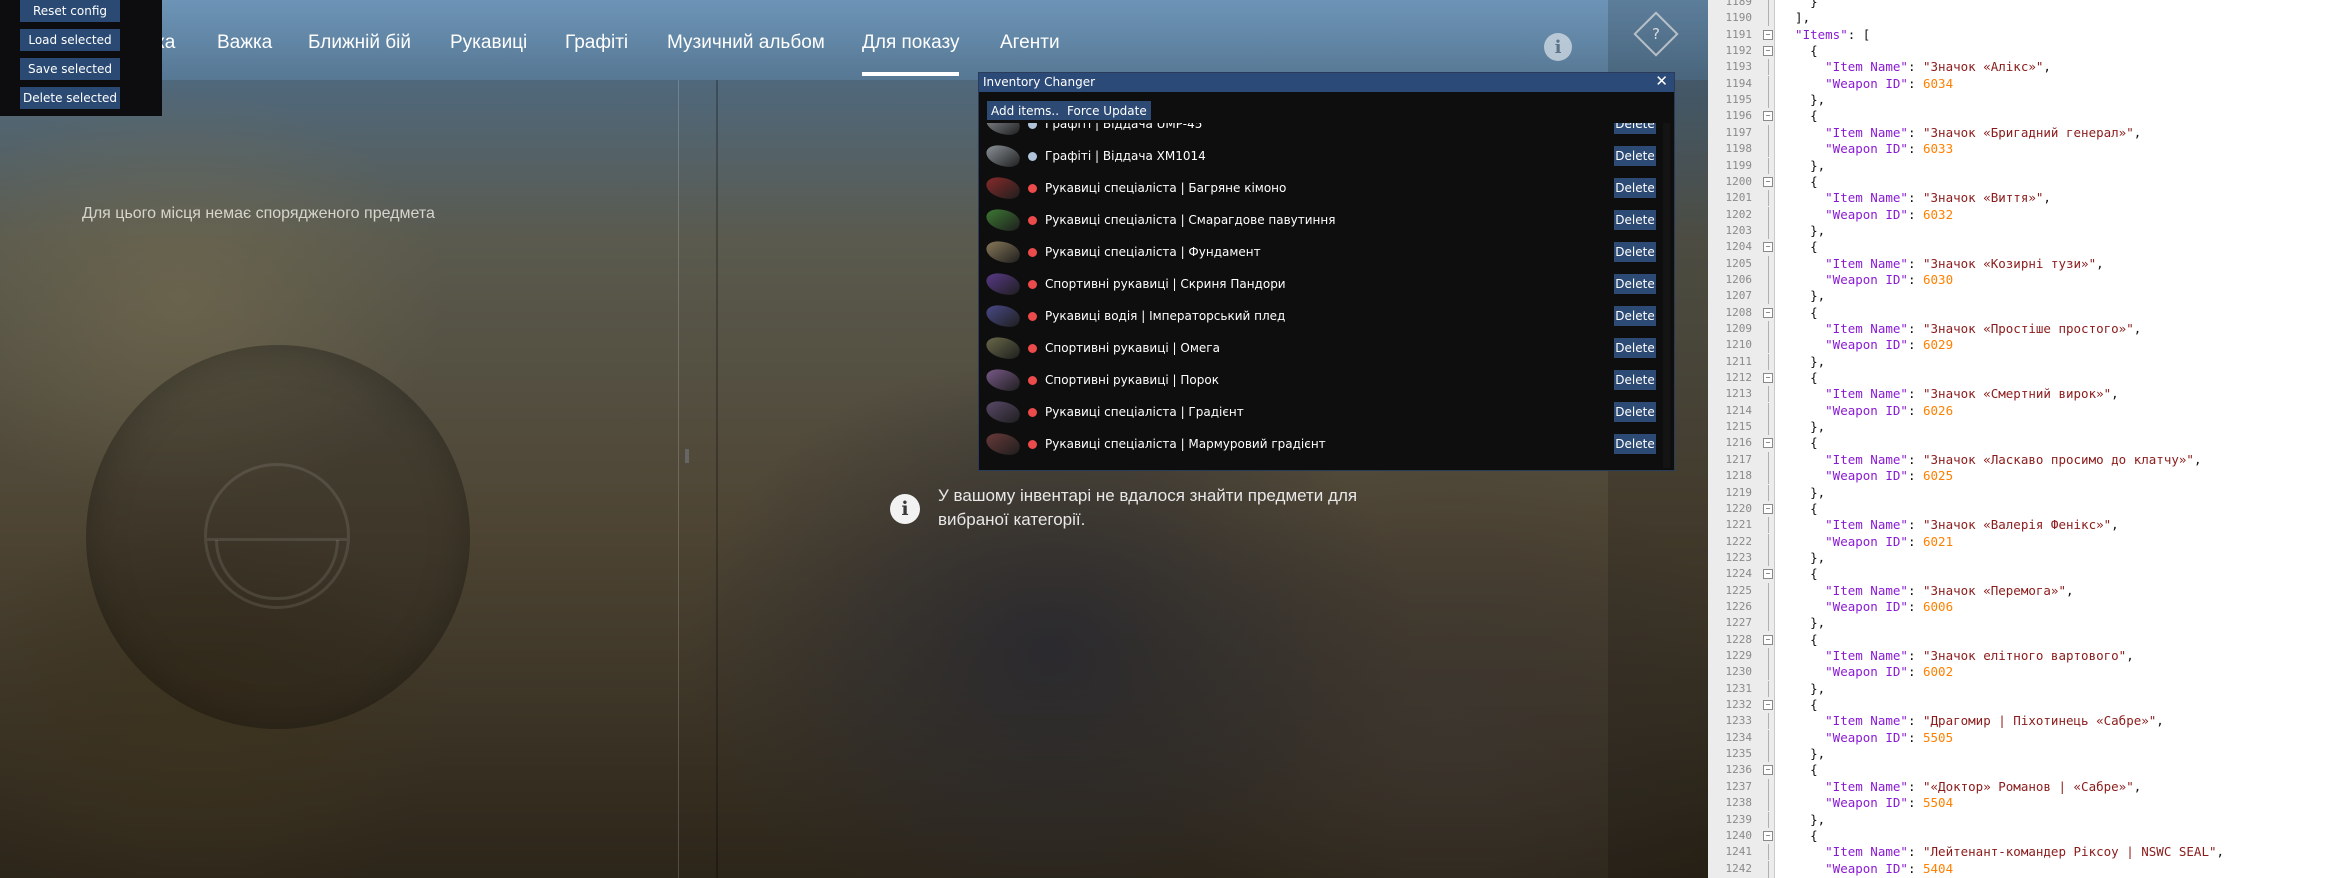  I want to click on nav-tab-heavy: Важка, so click(244, 43).